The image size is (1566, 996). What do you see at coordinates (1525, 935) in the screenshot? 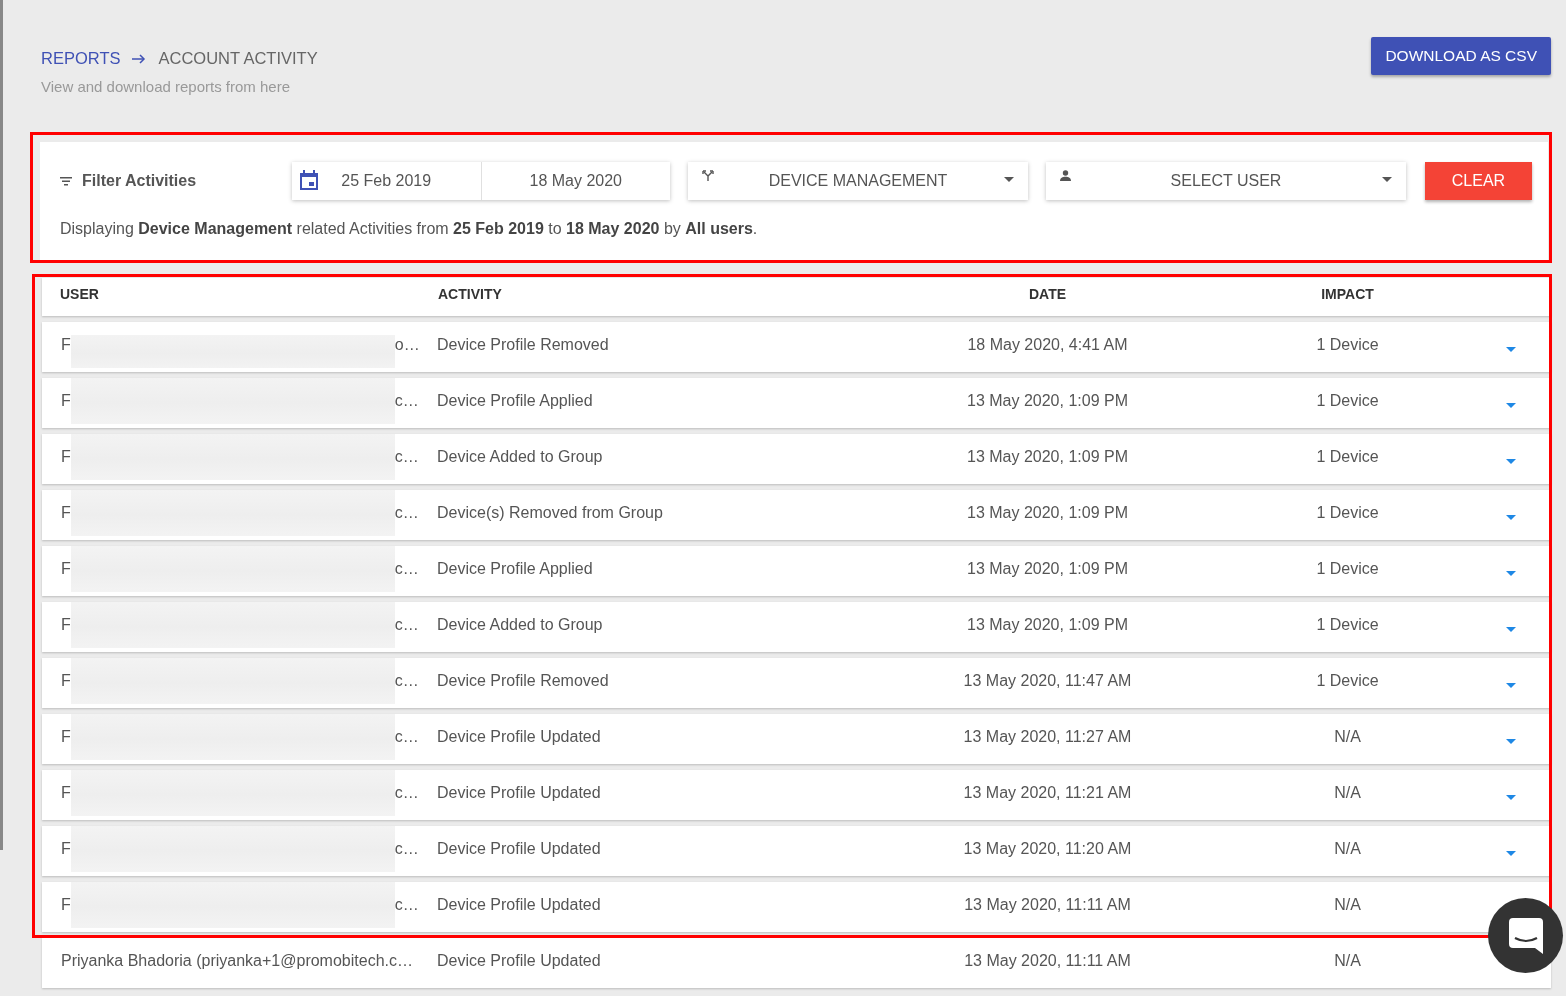
I see `chat-icon` at bounding box center [1525, 935].